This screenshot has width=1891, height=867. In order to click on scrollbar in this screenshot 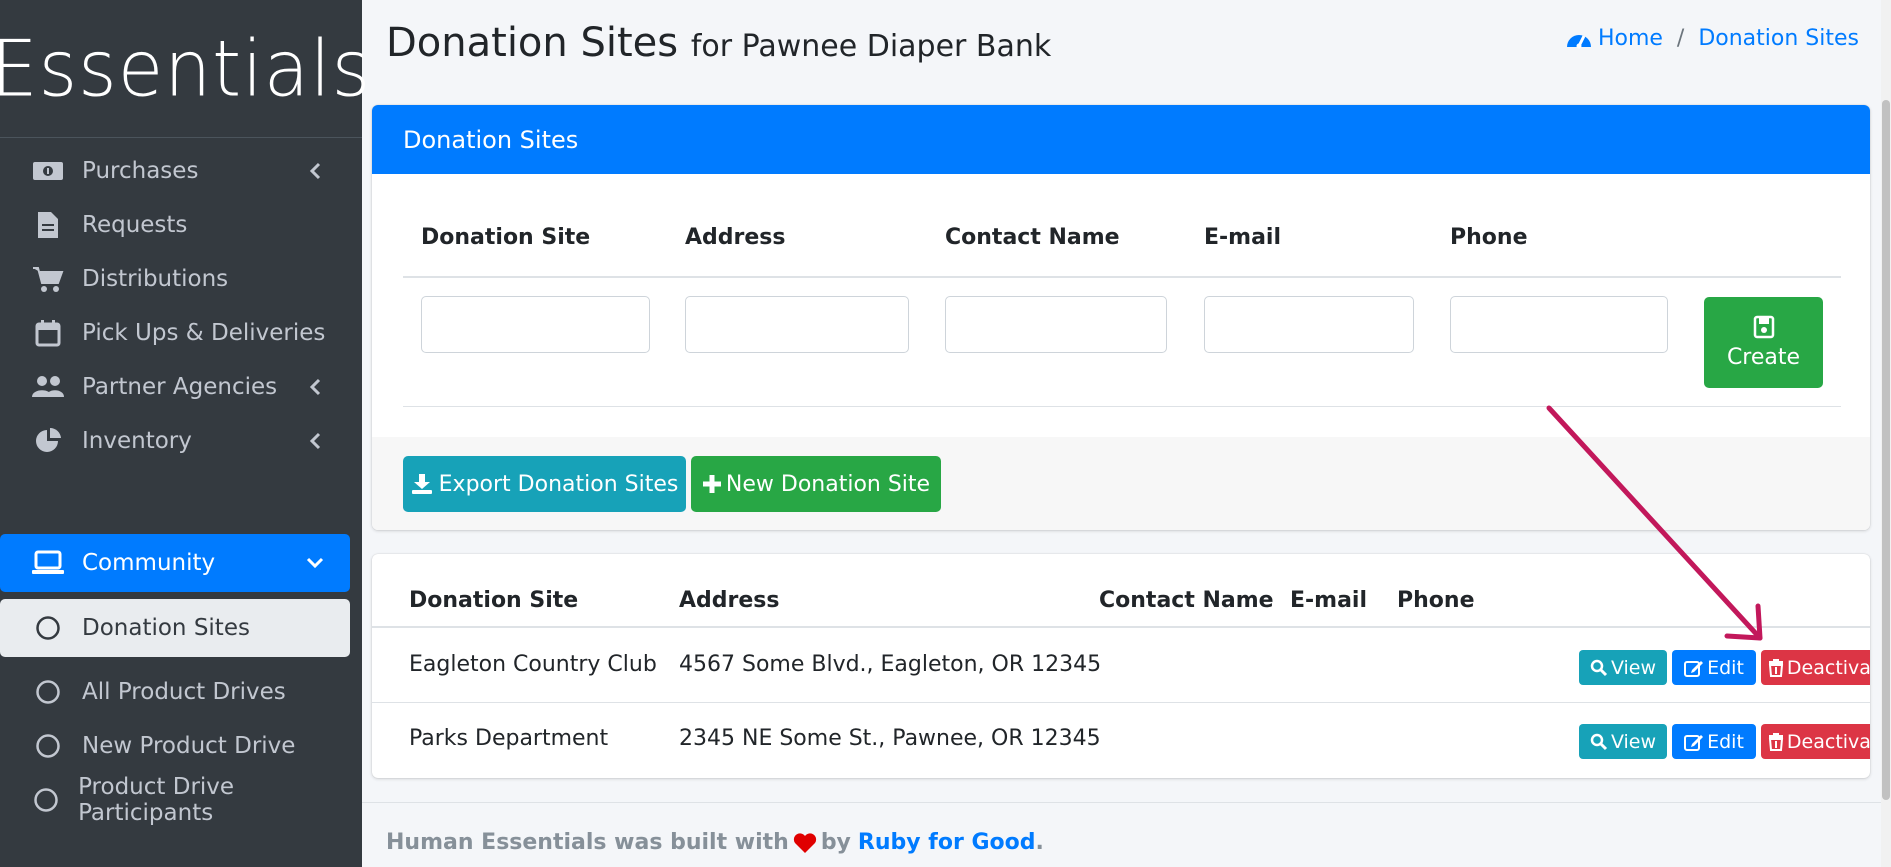, I will do `click(1886, 433)`.